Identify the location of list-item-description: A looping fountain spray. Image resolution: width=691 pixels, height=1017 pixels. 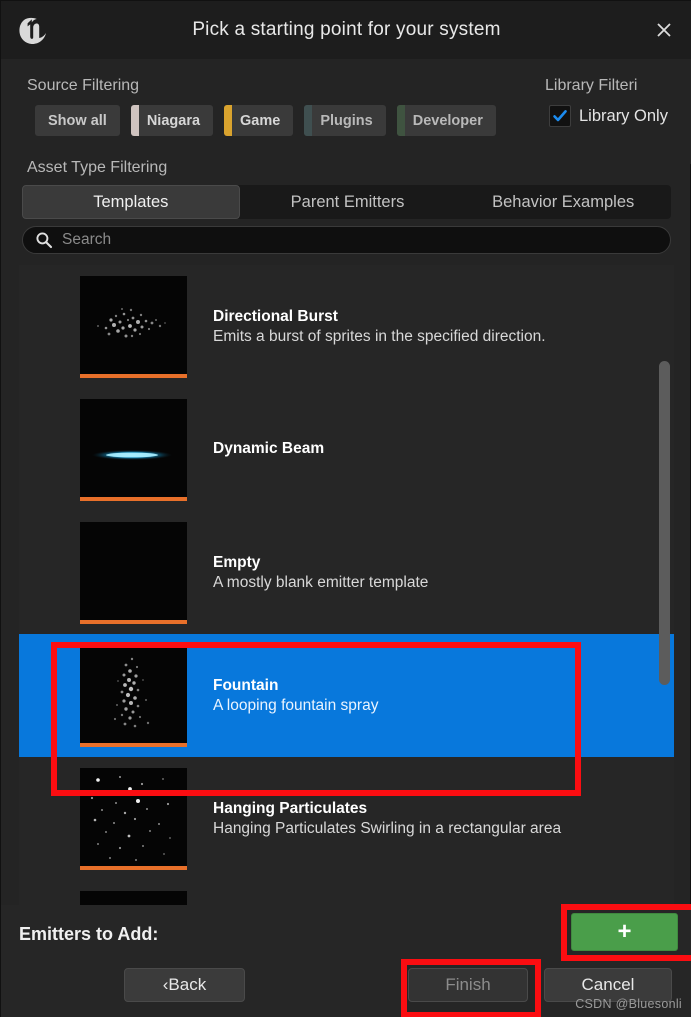
(296, 705).